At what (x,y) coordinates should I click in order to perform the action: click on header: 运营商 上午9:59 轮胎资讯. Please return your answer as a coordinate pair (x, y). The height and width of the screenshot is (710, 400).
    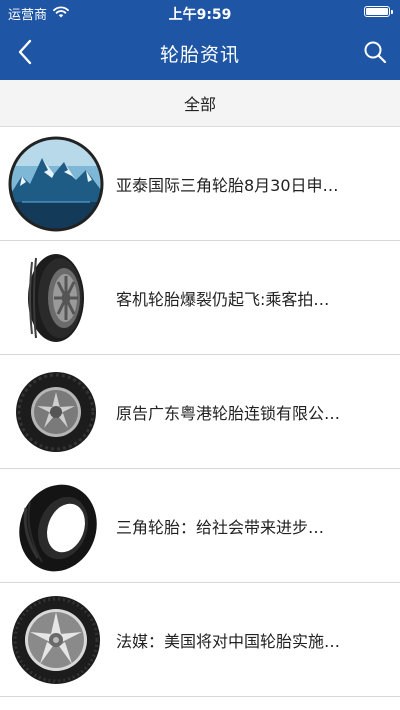
    Looking at the image, I should click on (200, 40).